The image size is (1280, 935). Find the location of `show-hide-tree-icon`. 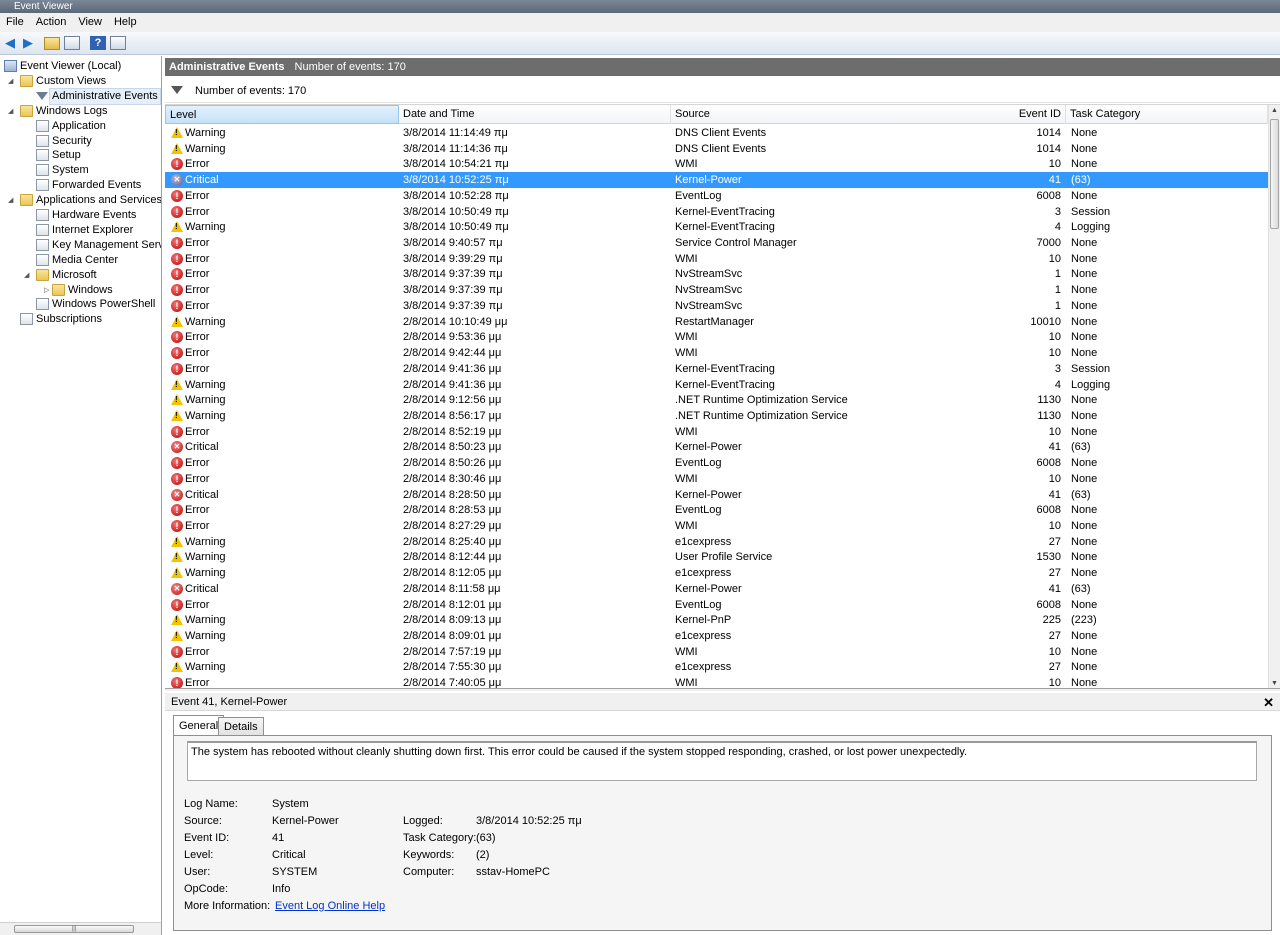

show-hide-tree-icon is located at coordinates (72, 43).